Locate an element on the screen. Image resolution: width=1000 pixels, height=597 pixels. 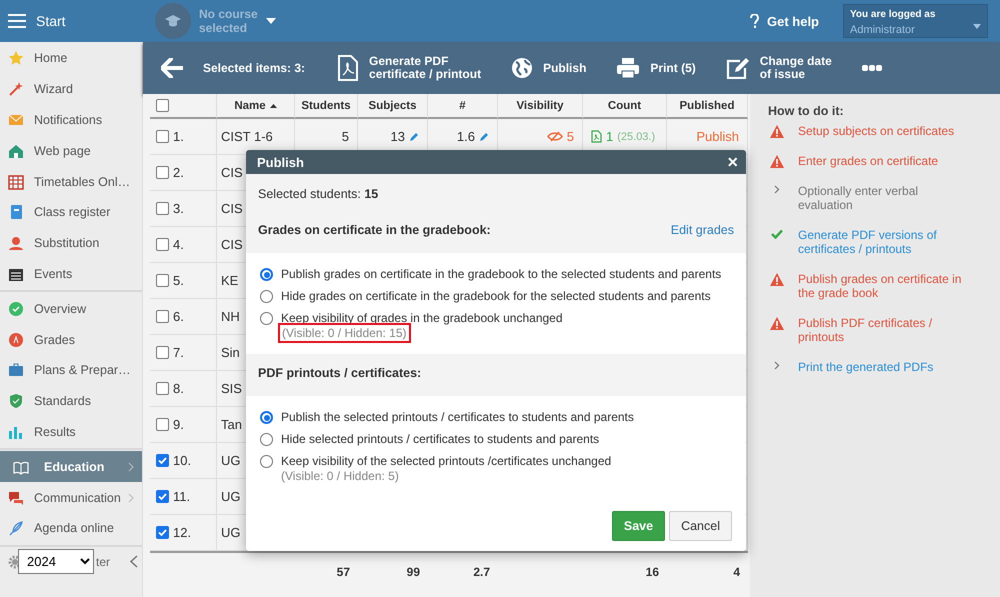
toolbar-button: Generate PDF certificate / printout is located at coordinates (409, 68).